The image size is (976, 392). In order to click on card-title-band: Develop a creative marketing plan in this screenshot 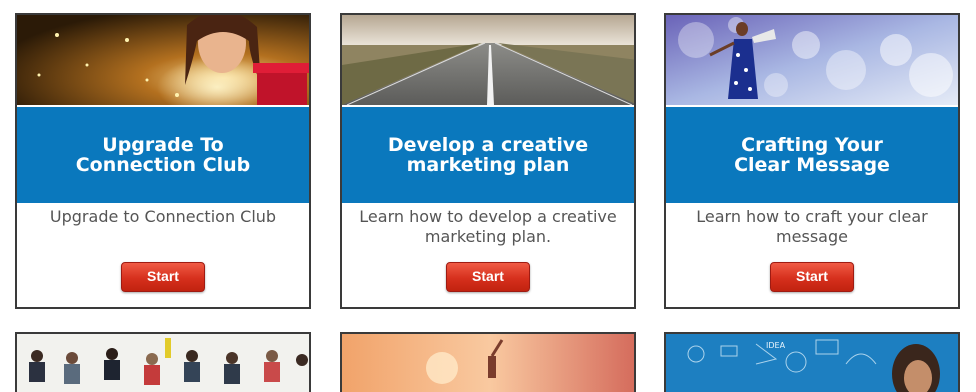, I will do `click(488, 155)`.